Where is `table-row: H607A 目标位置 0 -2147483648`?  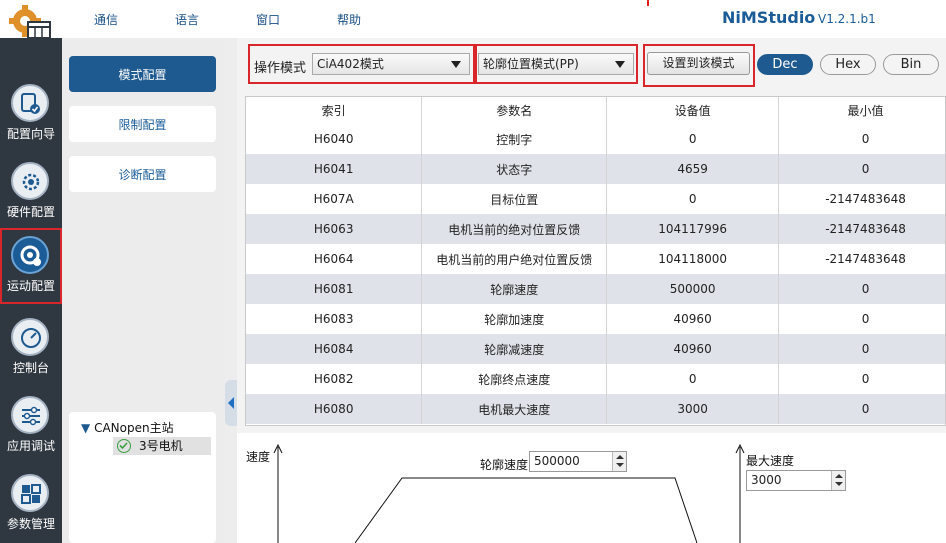 table-row: H607A 目标位置 0 -2147483648 is located at coordinates (595, 199).